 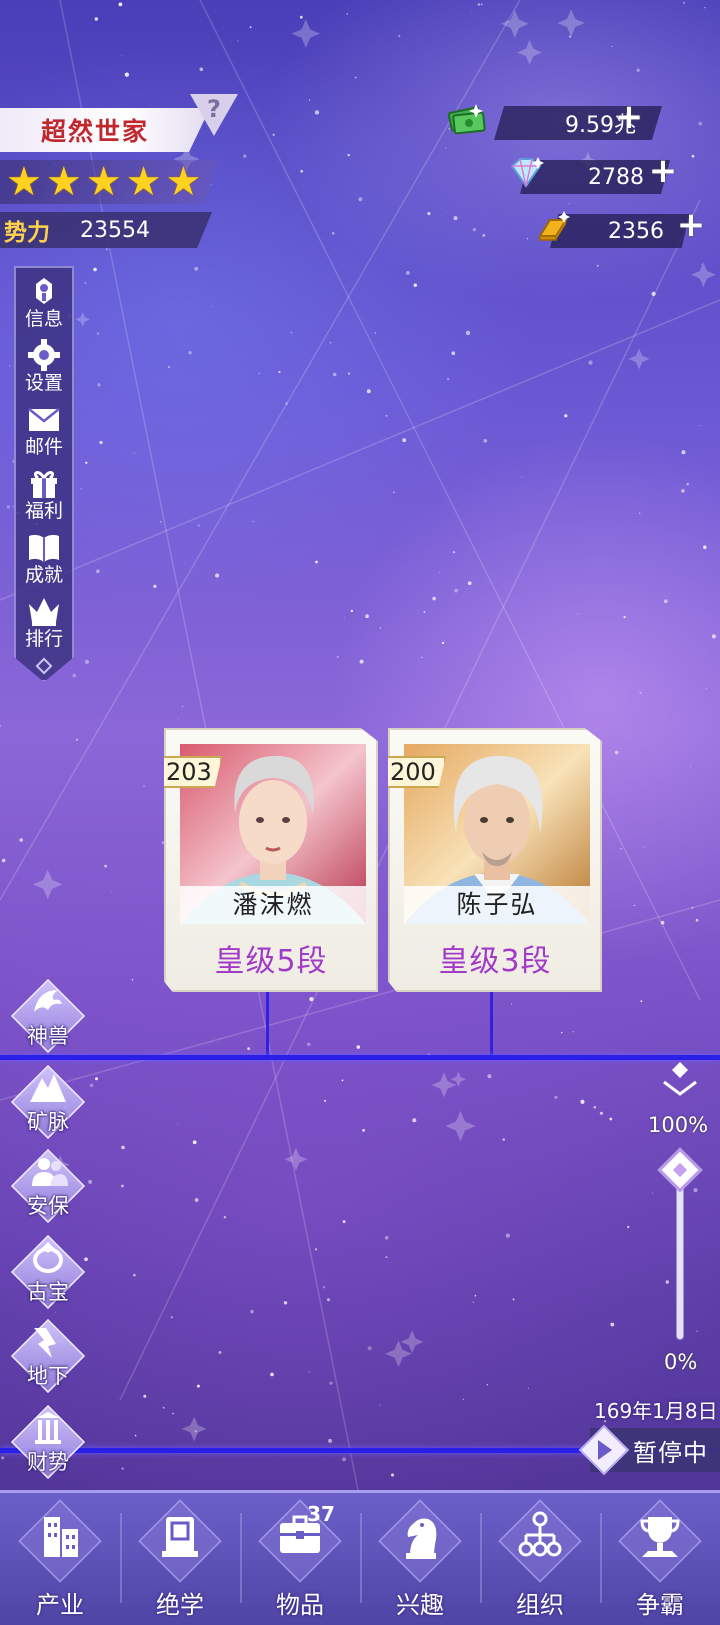 What do you see at coordinates (540, 1559) in the screenshot?
I see `nav-organization: 组织` at bounding box center [540, 1559].